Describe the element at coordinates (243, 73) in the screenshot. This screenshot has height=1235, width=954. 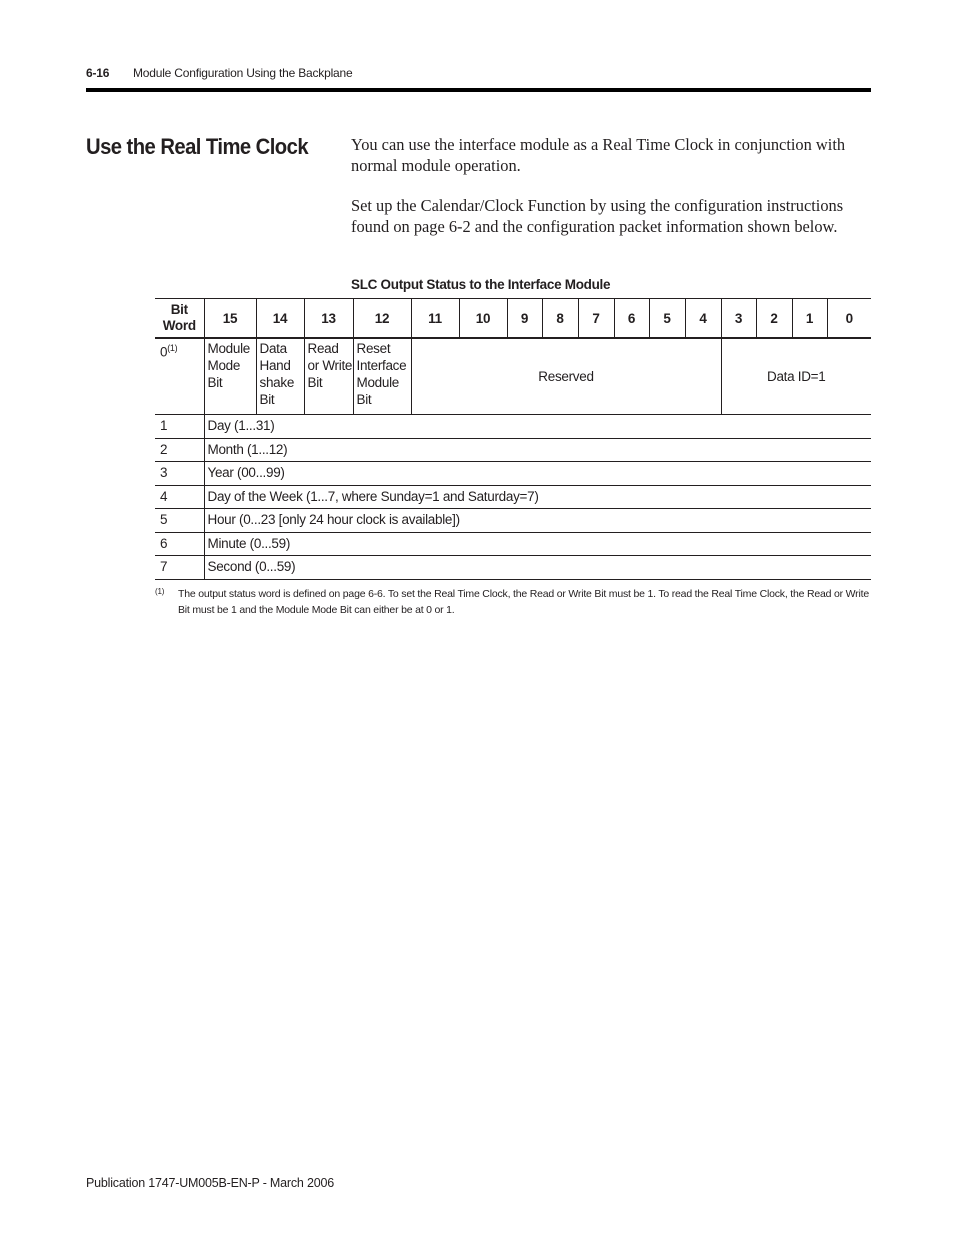
I see `chapter-title: Module Configuration Using the Backplane` at that location.